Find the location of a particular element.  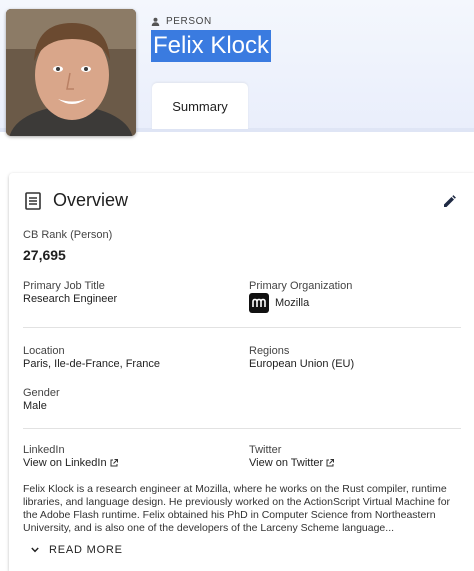

organization-name: Mozilla is located at coordinates (292, 303).